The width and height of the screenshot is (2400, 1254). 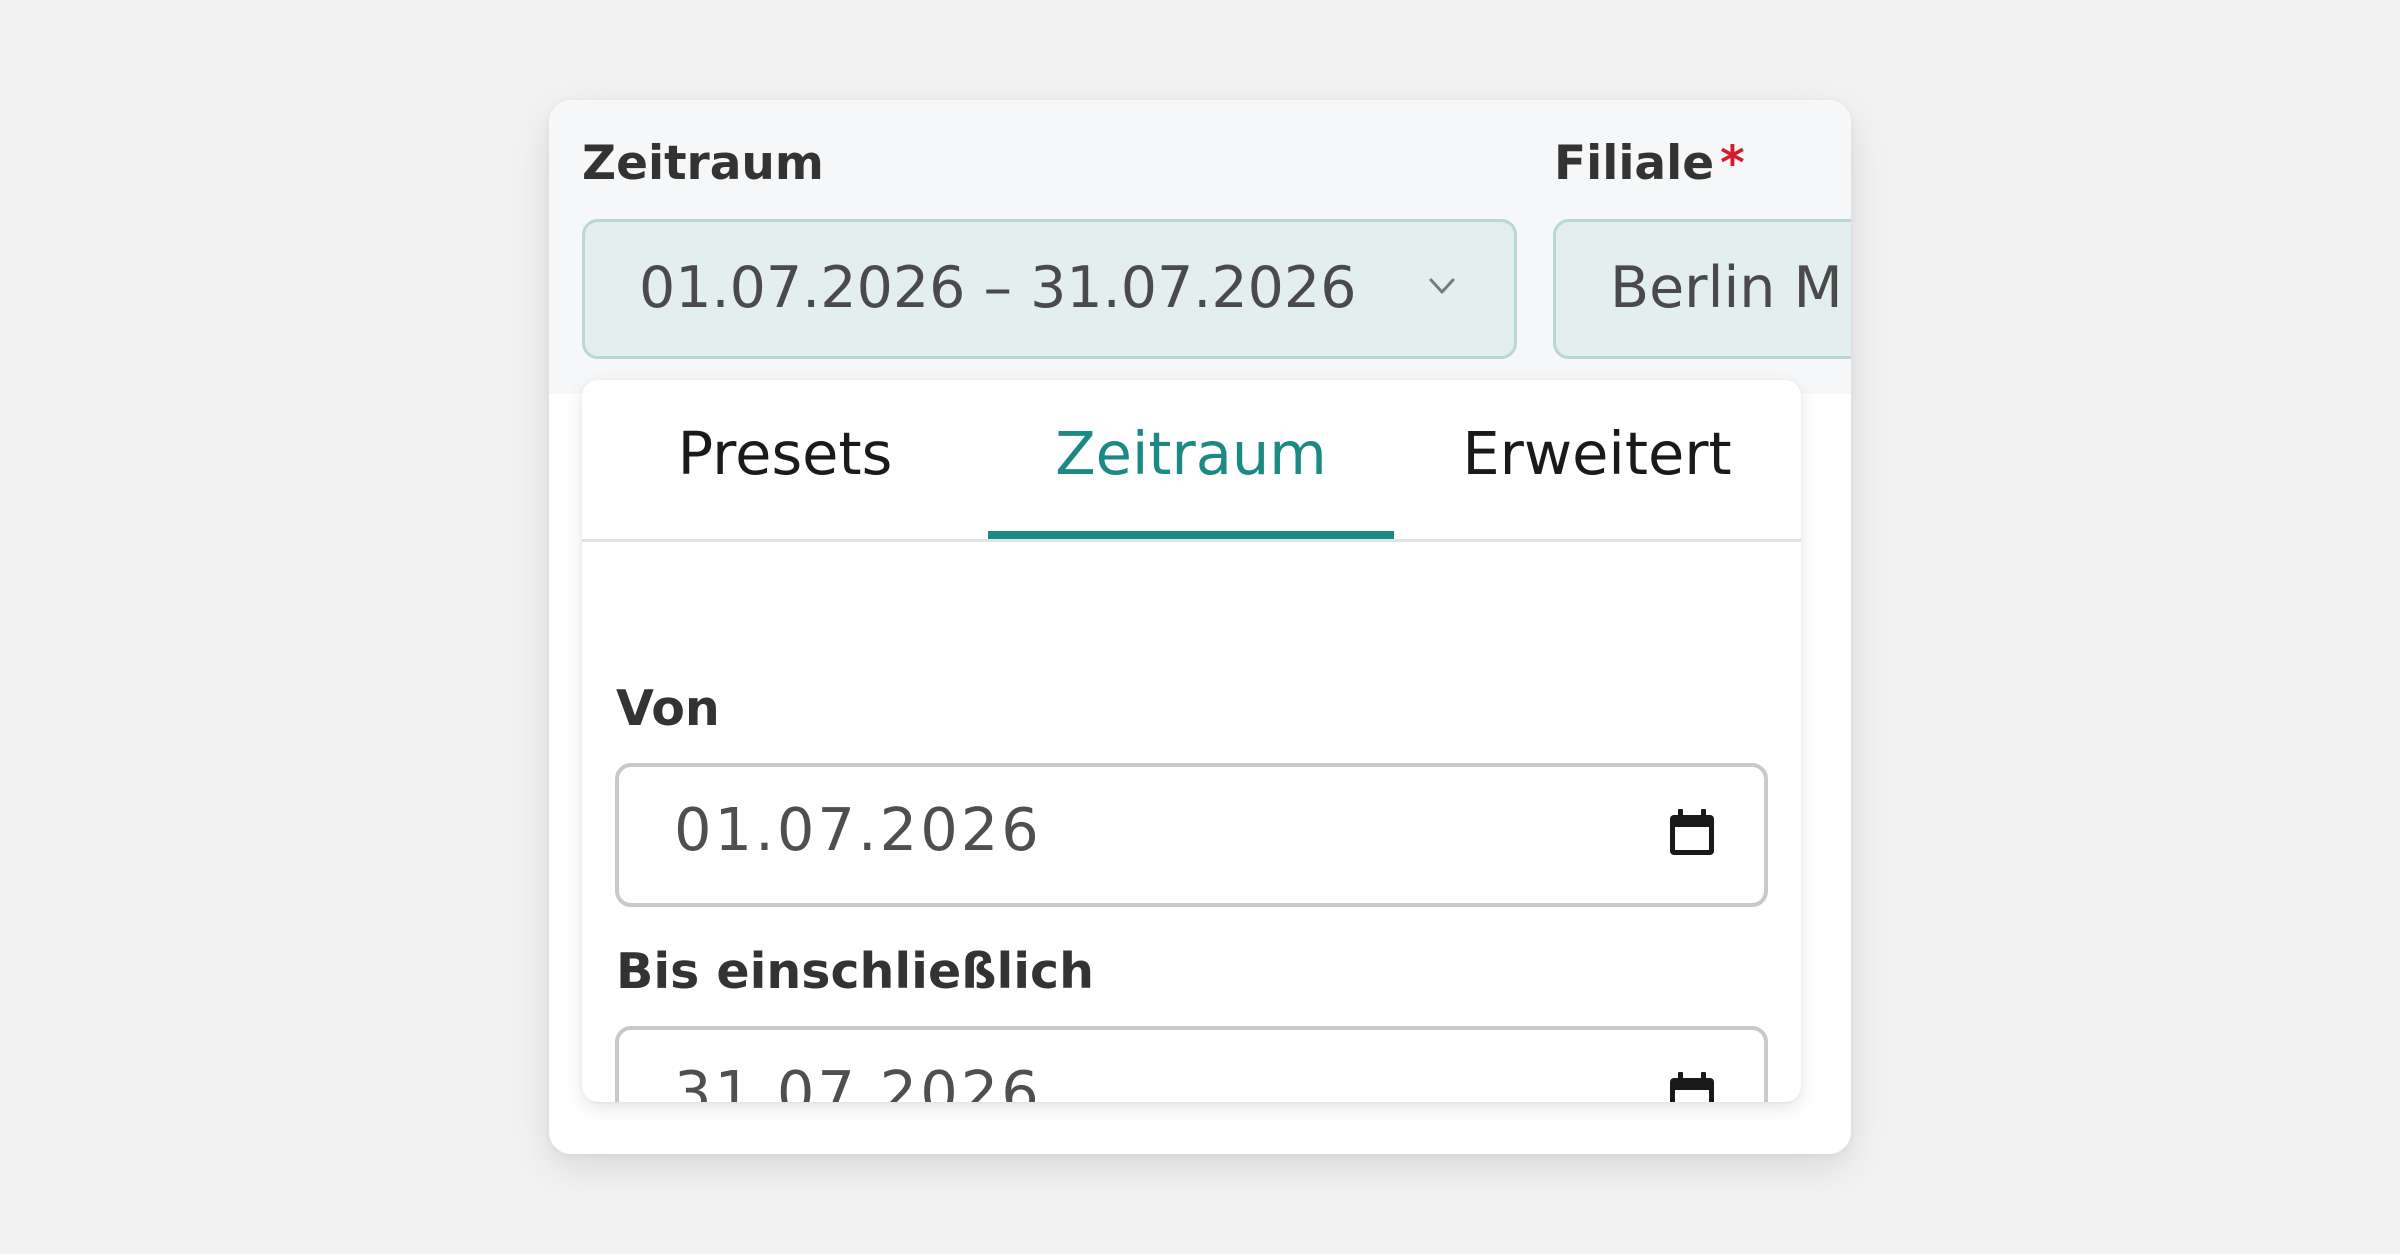 I want to click on tab-zeitraum: Zeitraum, so click(x=1191, y=461).